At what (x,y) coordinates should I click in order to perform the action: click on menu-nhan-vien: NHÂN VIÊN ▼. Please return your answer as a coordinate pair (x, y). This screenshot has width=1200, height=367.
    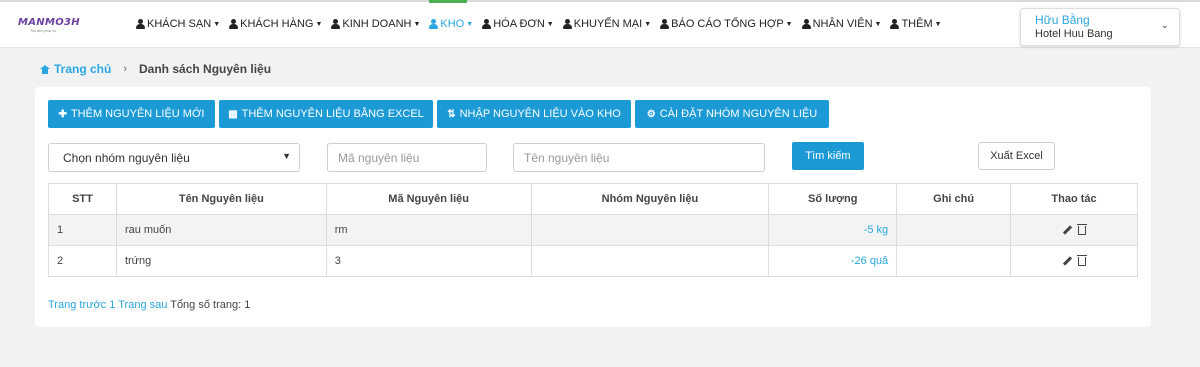
    Looking at the image, I should click on (841, 24).